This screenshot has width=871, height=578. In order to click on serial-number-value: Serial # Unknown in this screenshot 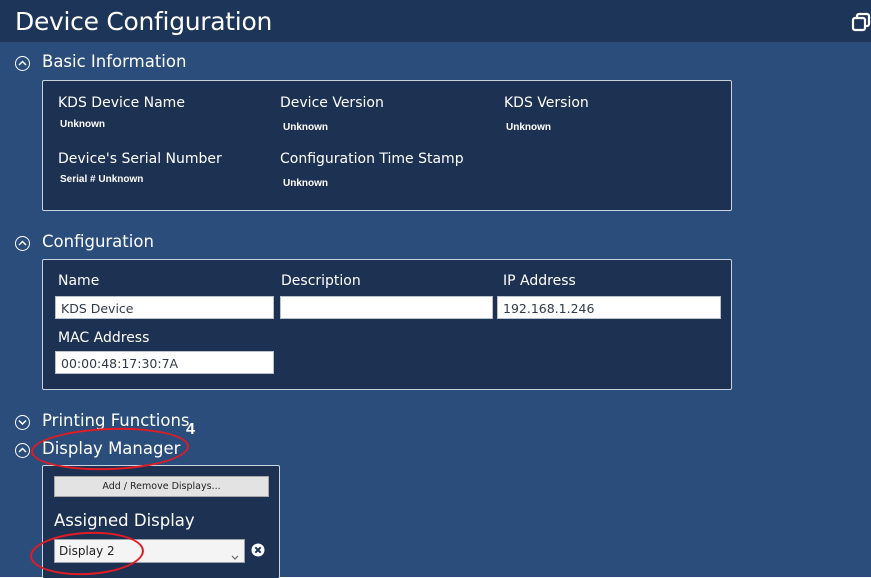, I will do `click(102, 179)`.